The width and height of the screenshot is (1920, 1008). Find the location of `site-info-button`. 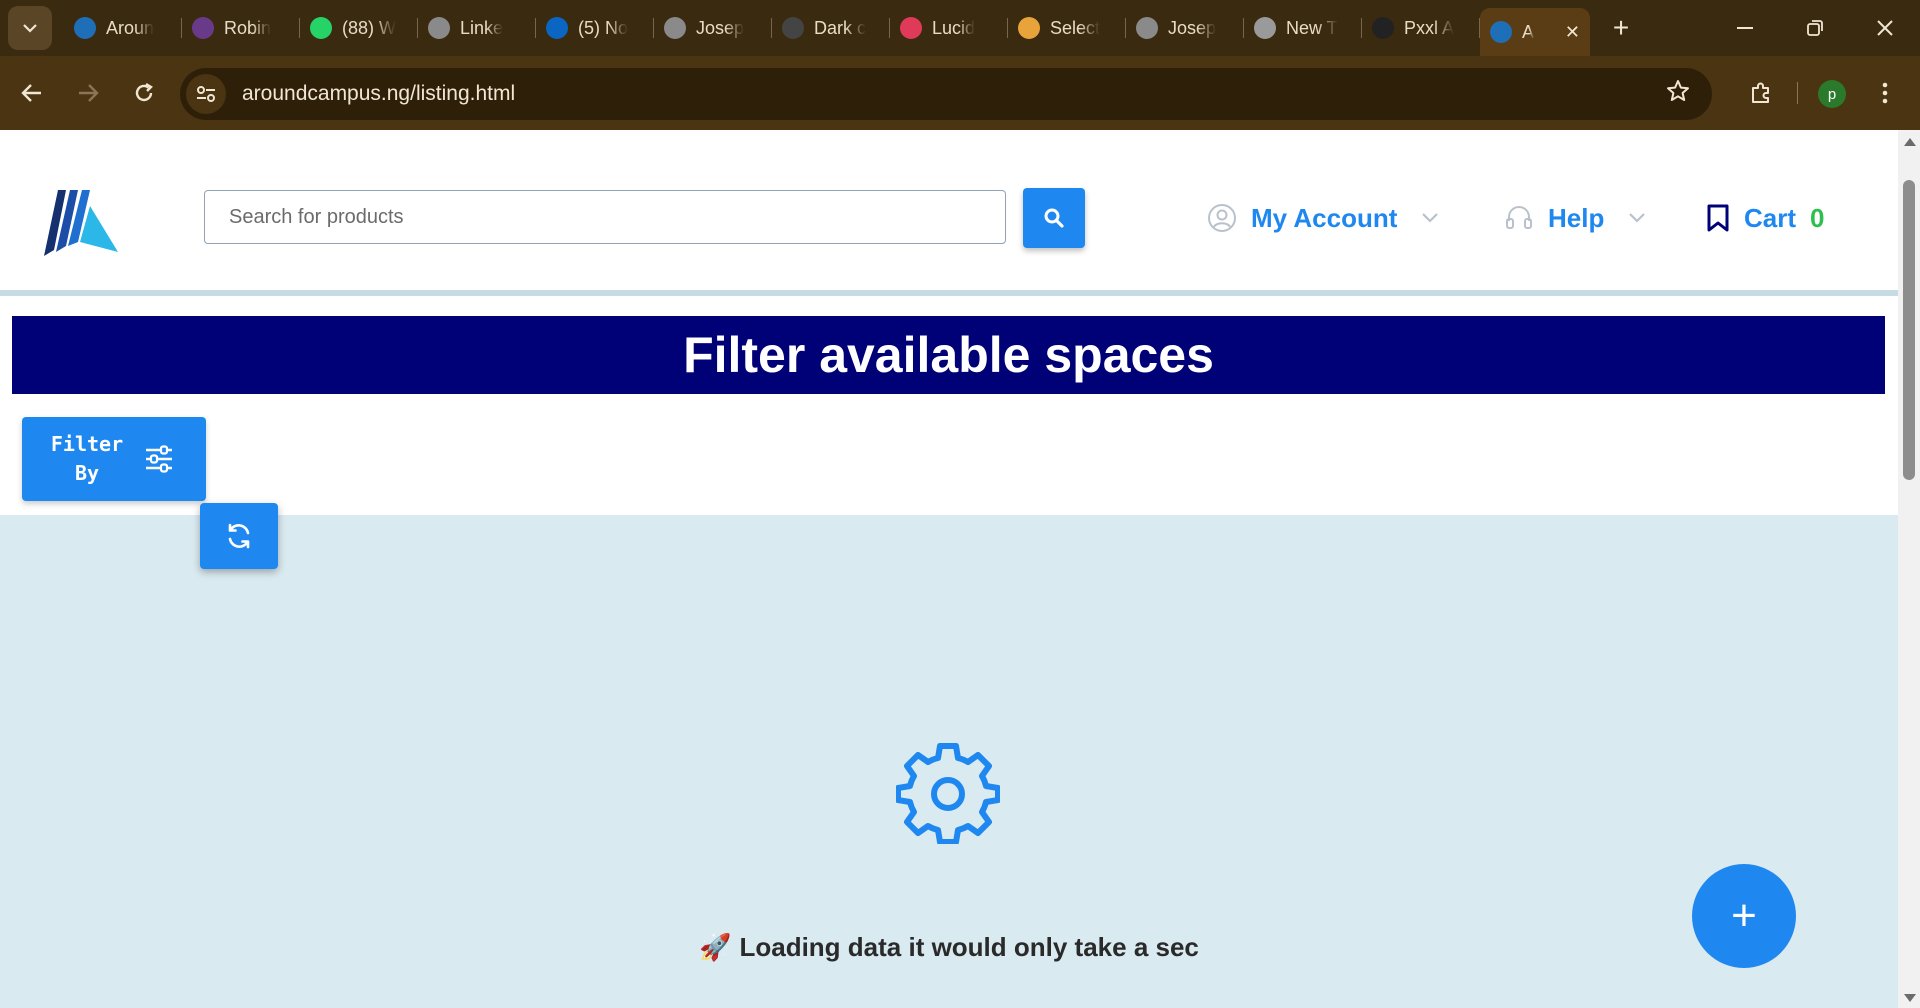

site-info-button is located at coordinates (206, 94).